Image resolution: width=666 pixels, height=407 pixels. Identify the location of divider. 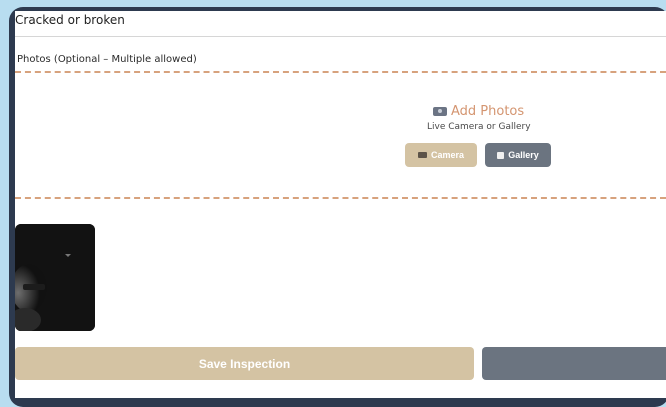
(340, 36).